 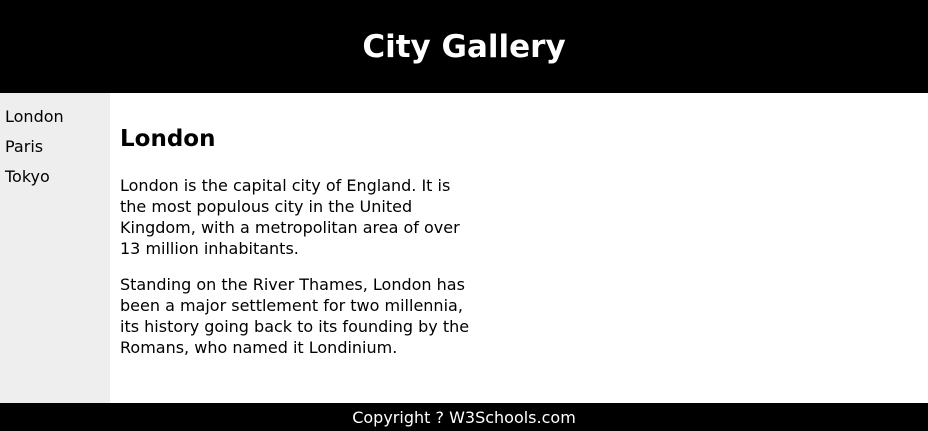 What do you see at coordinates (57, 177) in the screenshot?
I see `nav-item-tokyo: Tokyo` at bounding box center [57, 177].